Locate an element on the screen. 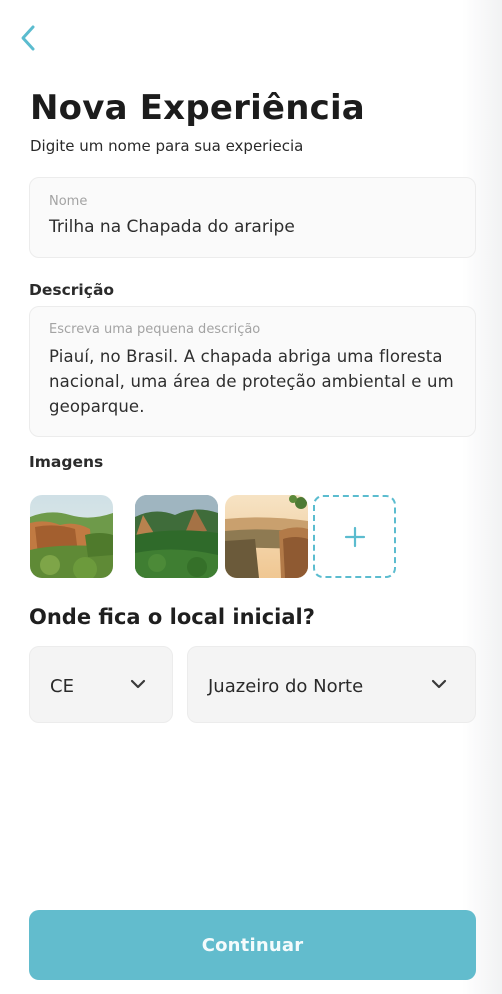 The height and width of the screenshot is (994, 502). location-question: Onde fica o local inicial? is located at coordinates (172, 617).